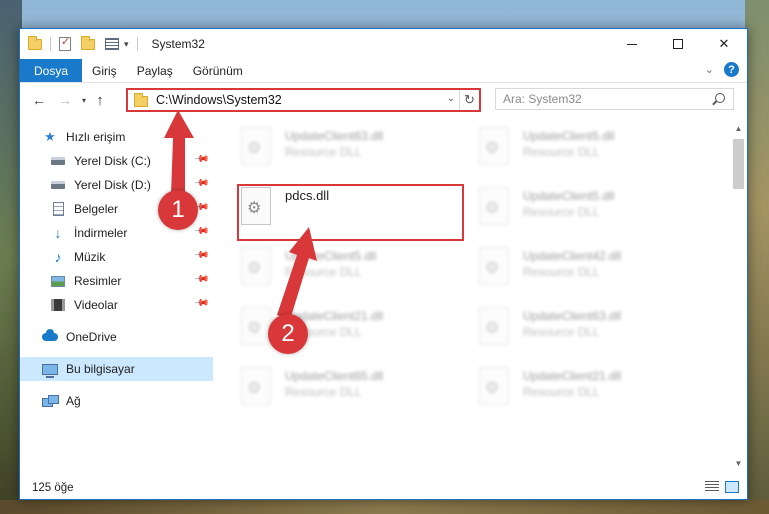 The image size is (769, 514). I want to click on refresh-button: ↻, so click(469, 100).